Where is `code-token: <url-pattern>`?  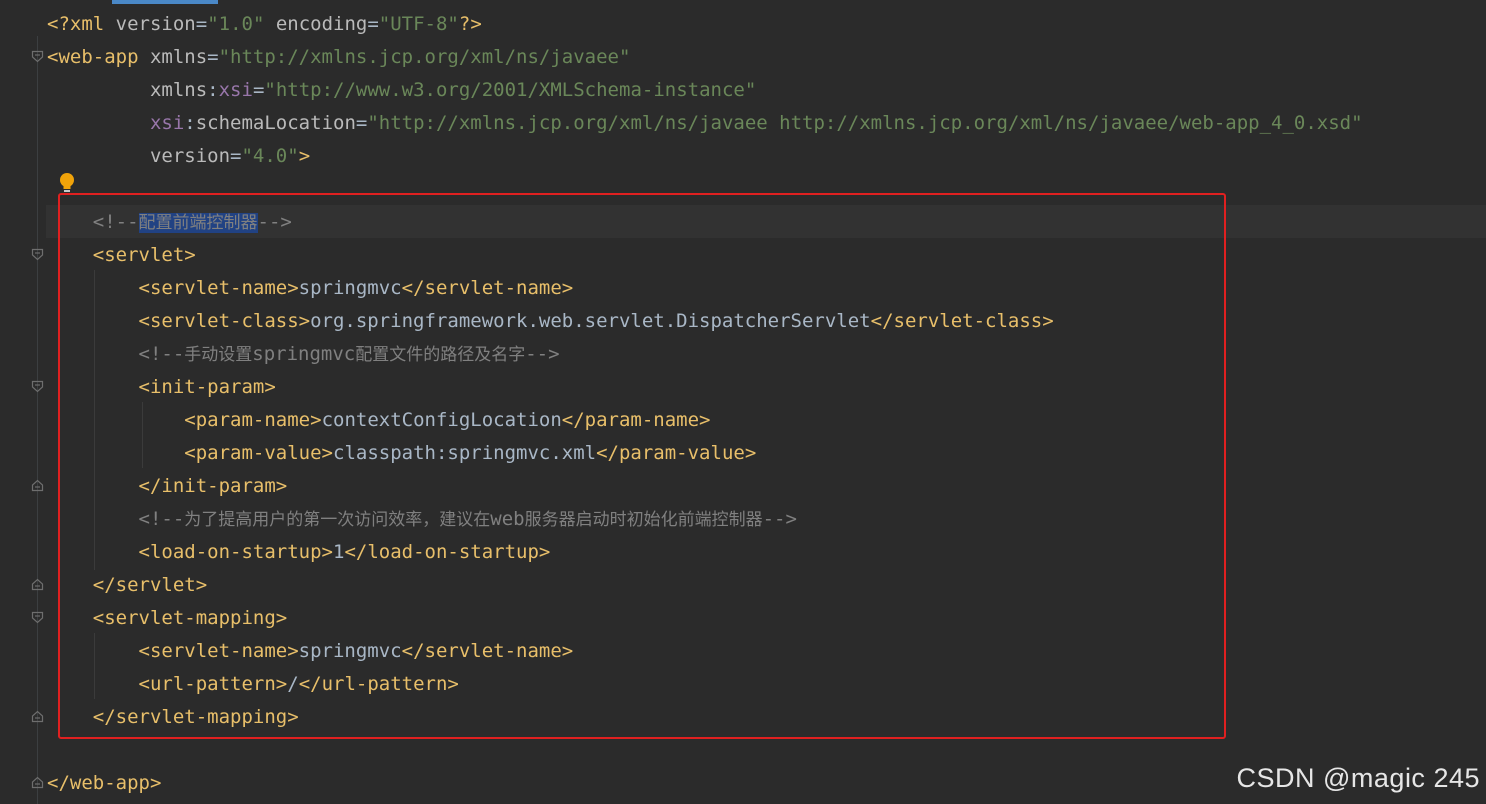
code-token: <url-pattern> is located at coordinates (213, 684).